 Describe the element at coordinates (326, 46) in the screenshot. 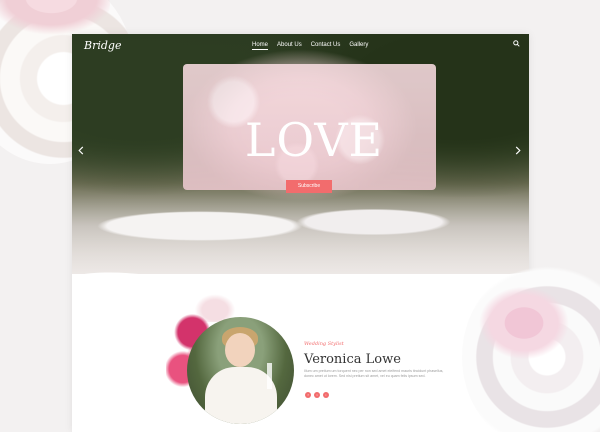

I see `nav-item-contact-us: Contact Us` at that location.